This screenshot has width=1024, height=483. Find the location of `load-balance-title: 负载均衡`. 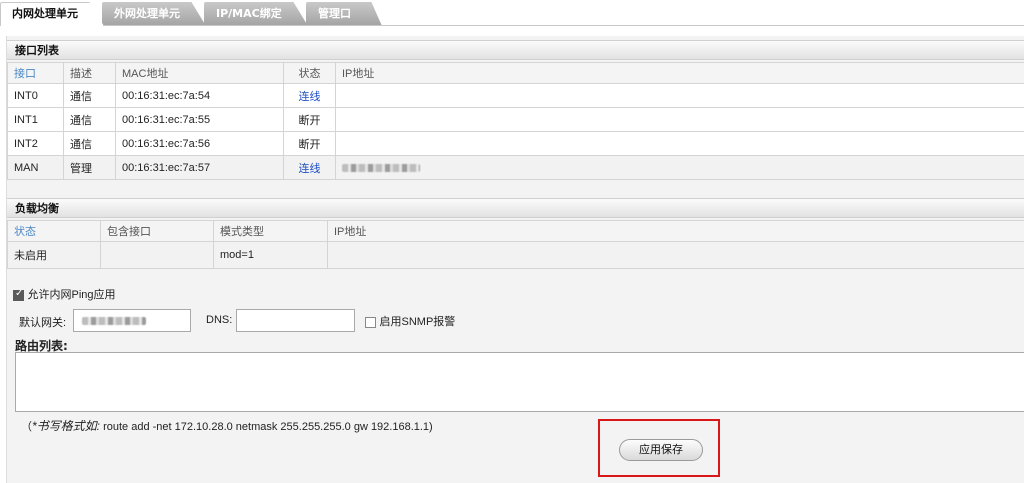

load-balance-title: 负载均衡 is located at coordinates (515, 208).